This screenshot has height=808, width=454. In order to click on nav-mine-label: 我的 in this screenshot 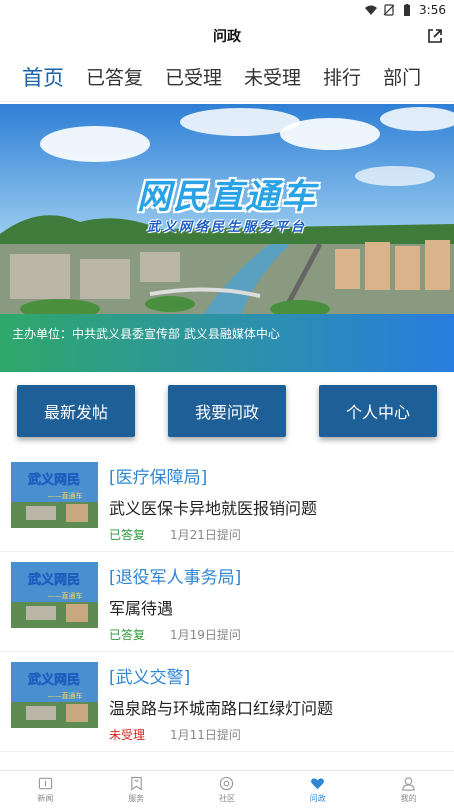, I will do `click(408, 798)`.